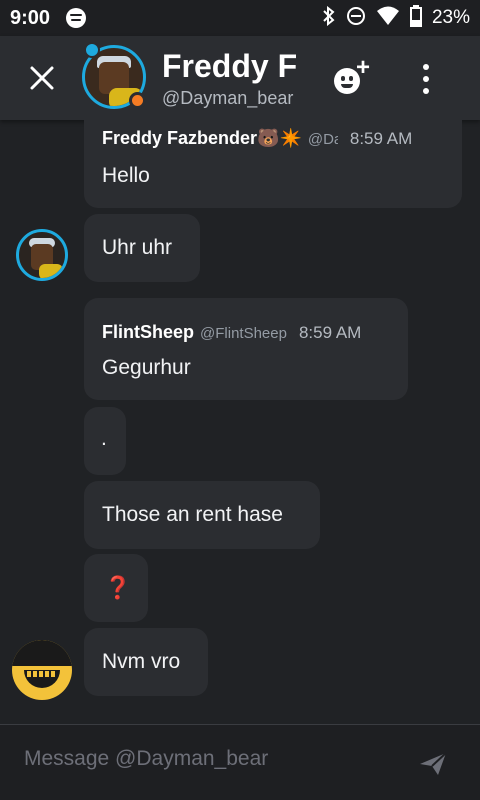 The height and width of the screenshot is (800, 480). I want to click on avatar-decoration-icon, so click(92, 50).